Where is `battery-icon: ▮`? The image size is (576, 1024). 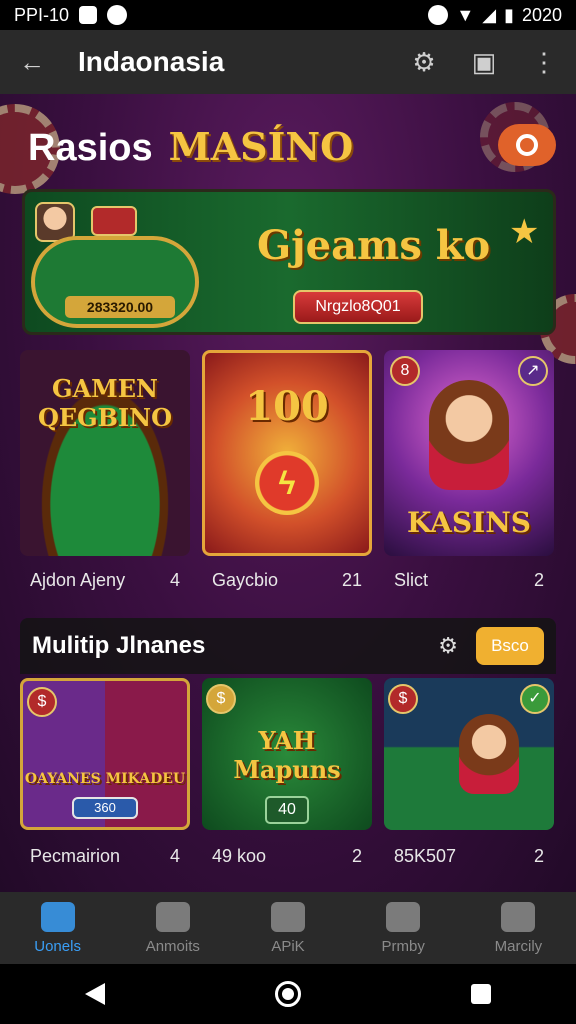 battery-icon: ▮ is located at coordinates (509, 14).